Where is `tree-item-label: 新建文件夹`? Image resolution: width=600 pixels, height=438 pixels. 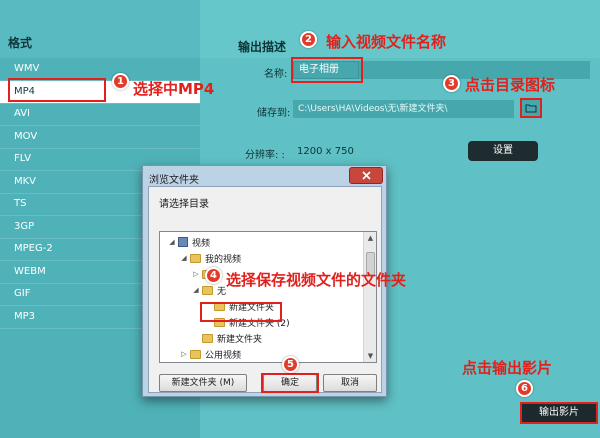 tree-item-label: 新建文件夹 is located at coordinates (240, 339).